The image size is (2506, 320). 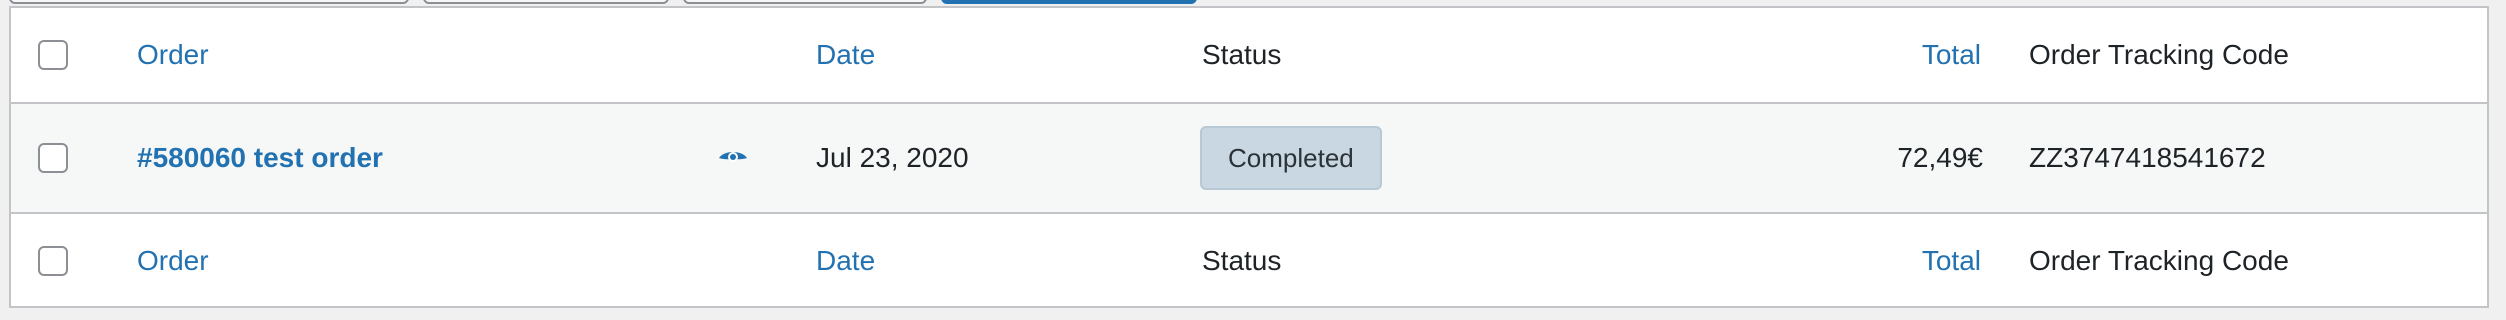 What do you see at coordinates (260, 158) in the screenshot?
I see `order-title-link: #580060 test order` at bounding box center [260, 158].